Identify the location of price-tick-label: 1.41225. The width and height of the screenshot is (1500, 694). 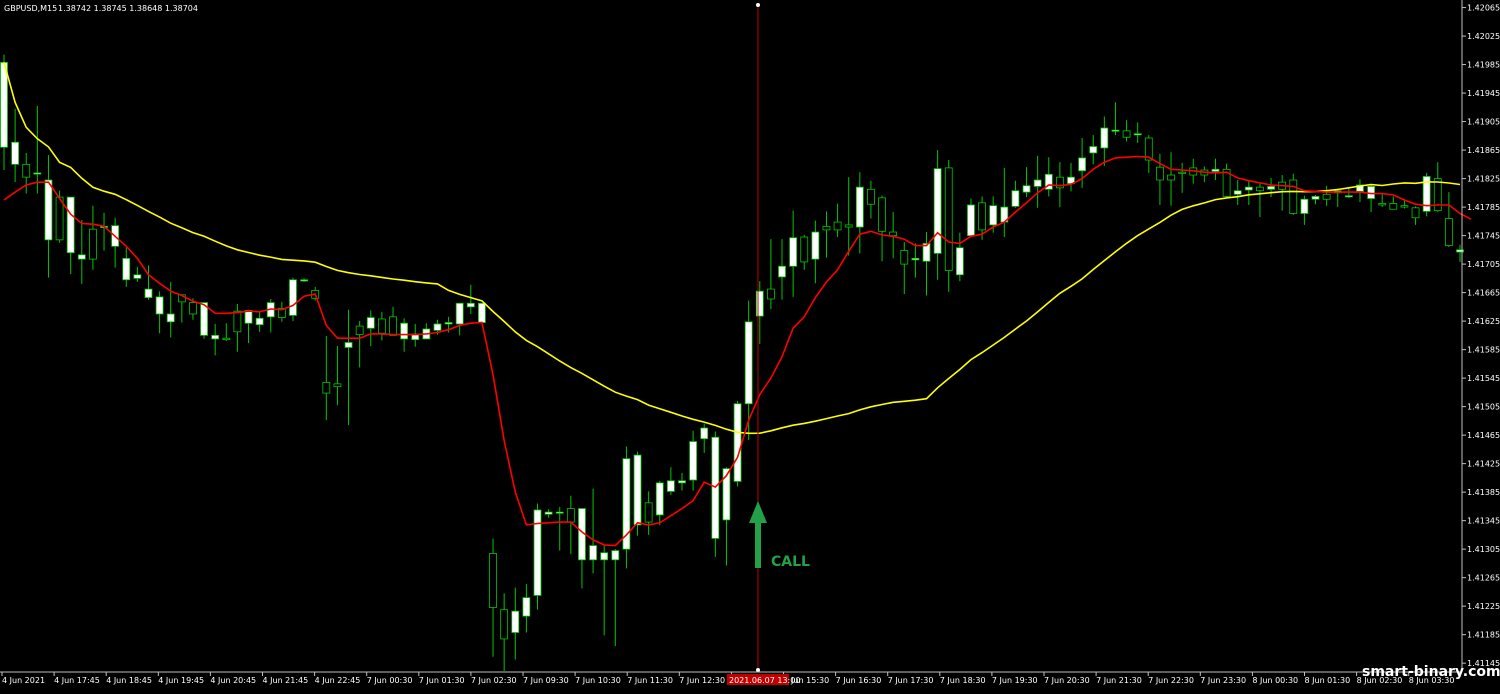
(1483, 606).